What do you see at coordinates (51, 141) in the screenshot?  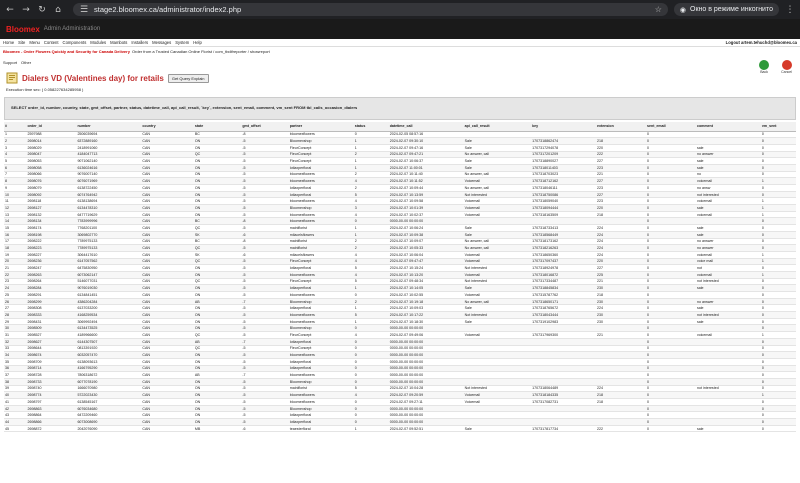 I see `table-cell: 2698014` at bounding box center [51, 141].